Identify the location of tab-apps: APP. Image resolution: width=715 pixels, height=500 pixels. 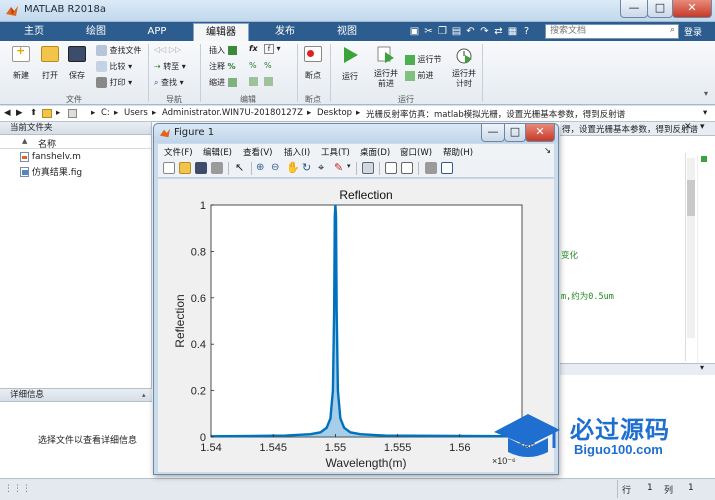
(157, 31).